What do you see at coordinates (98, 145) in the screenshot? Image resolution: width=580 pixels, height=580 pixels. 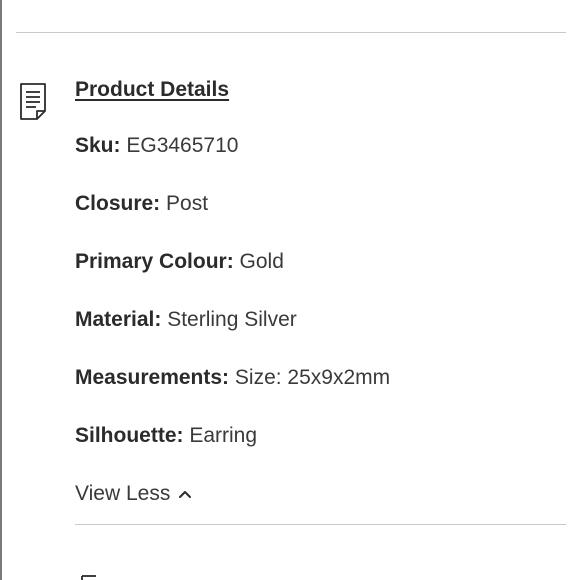 I see `detail-label: Sku:` at bounding box center [98, 145].